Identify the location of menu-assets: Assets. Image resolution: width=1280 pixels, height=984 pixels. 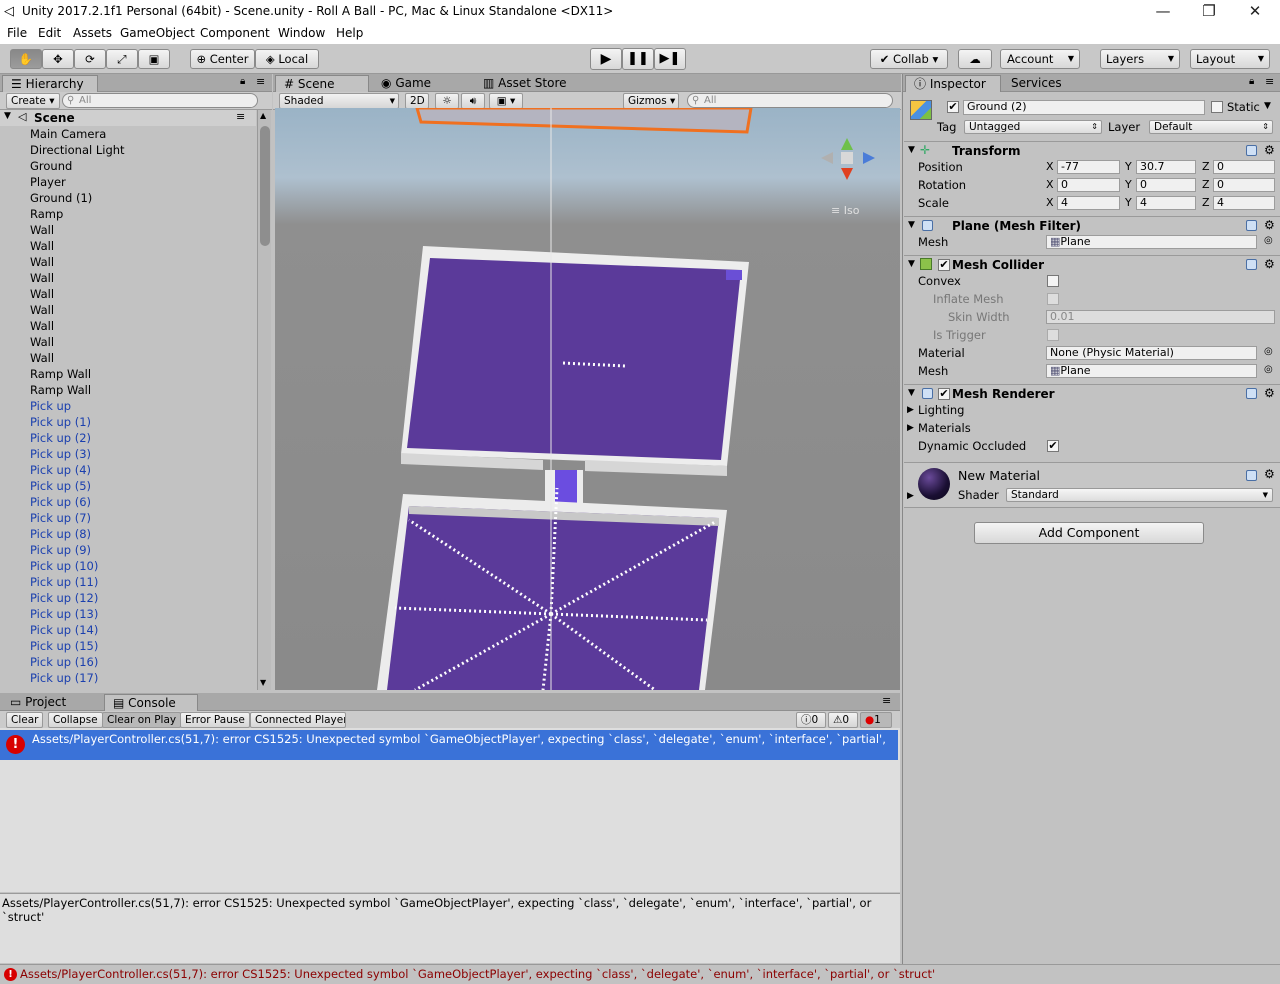
(92, 33).